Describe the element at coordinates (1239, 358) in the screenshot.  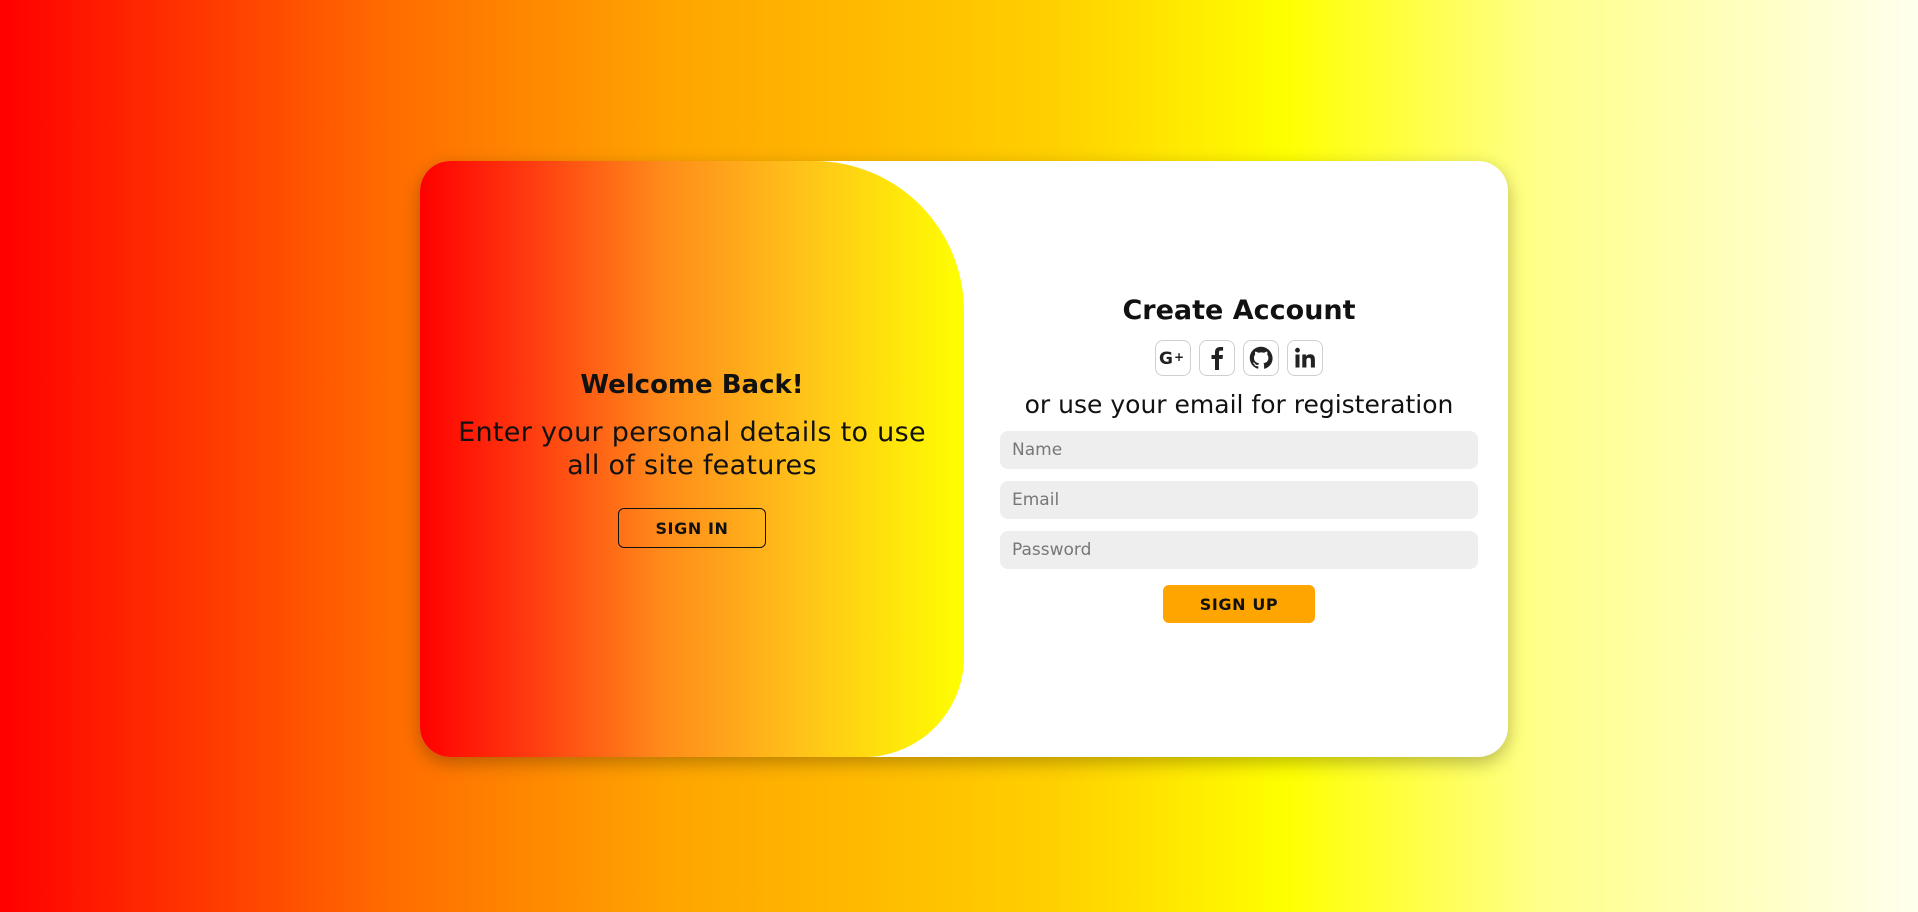
I see `social-icons: G +` at that location.